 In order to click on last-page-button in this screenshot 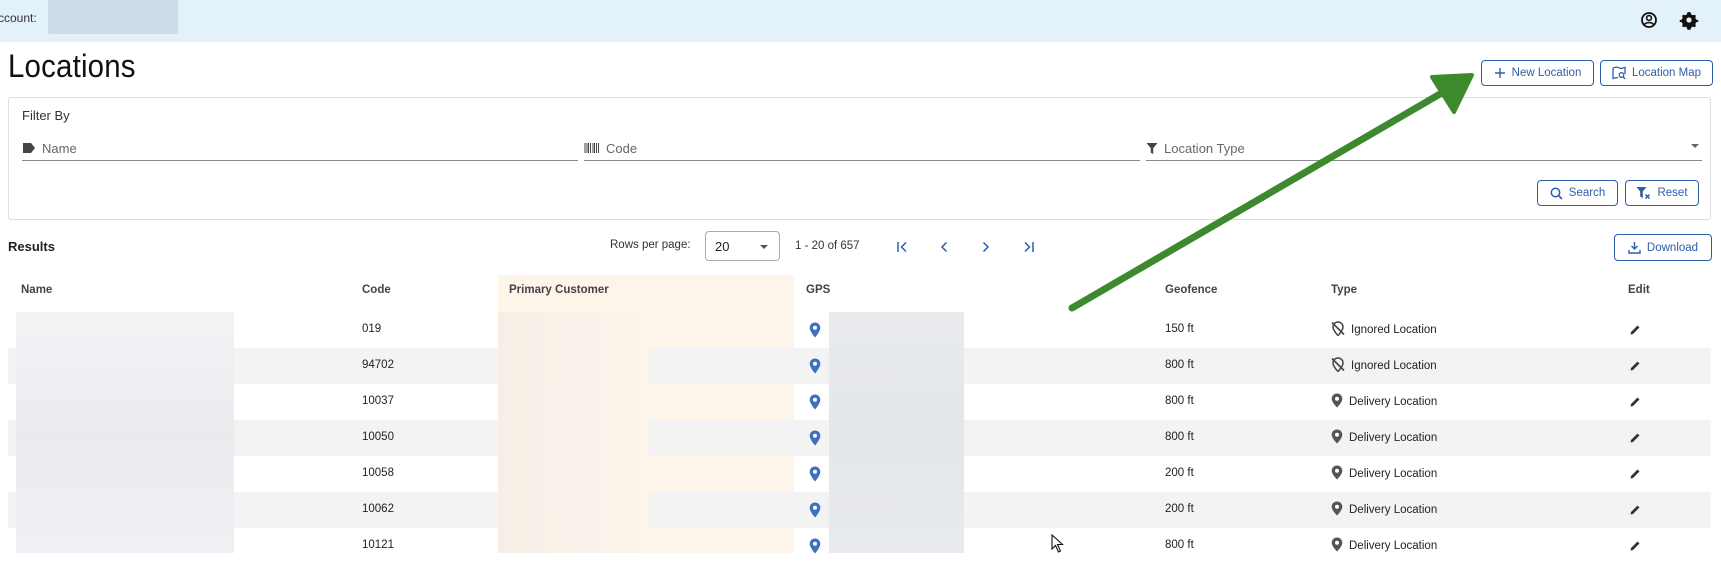, I will do `click(1028, 247)`.